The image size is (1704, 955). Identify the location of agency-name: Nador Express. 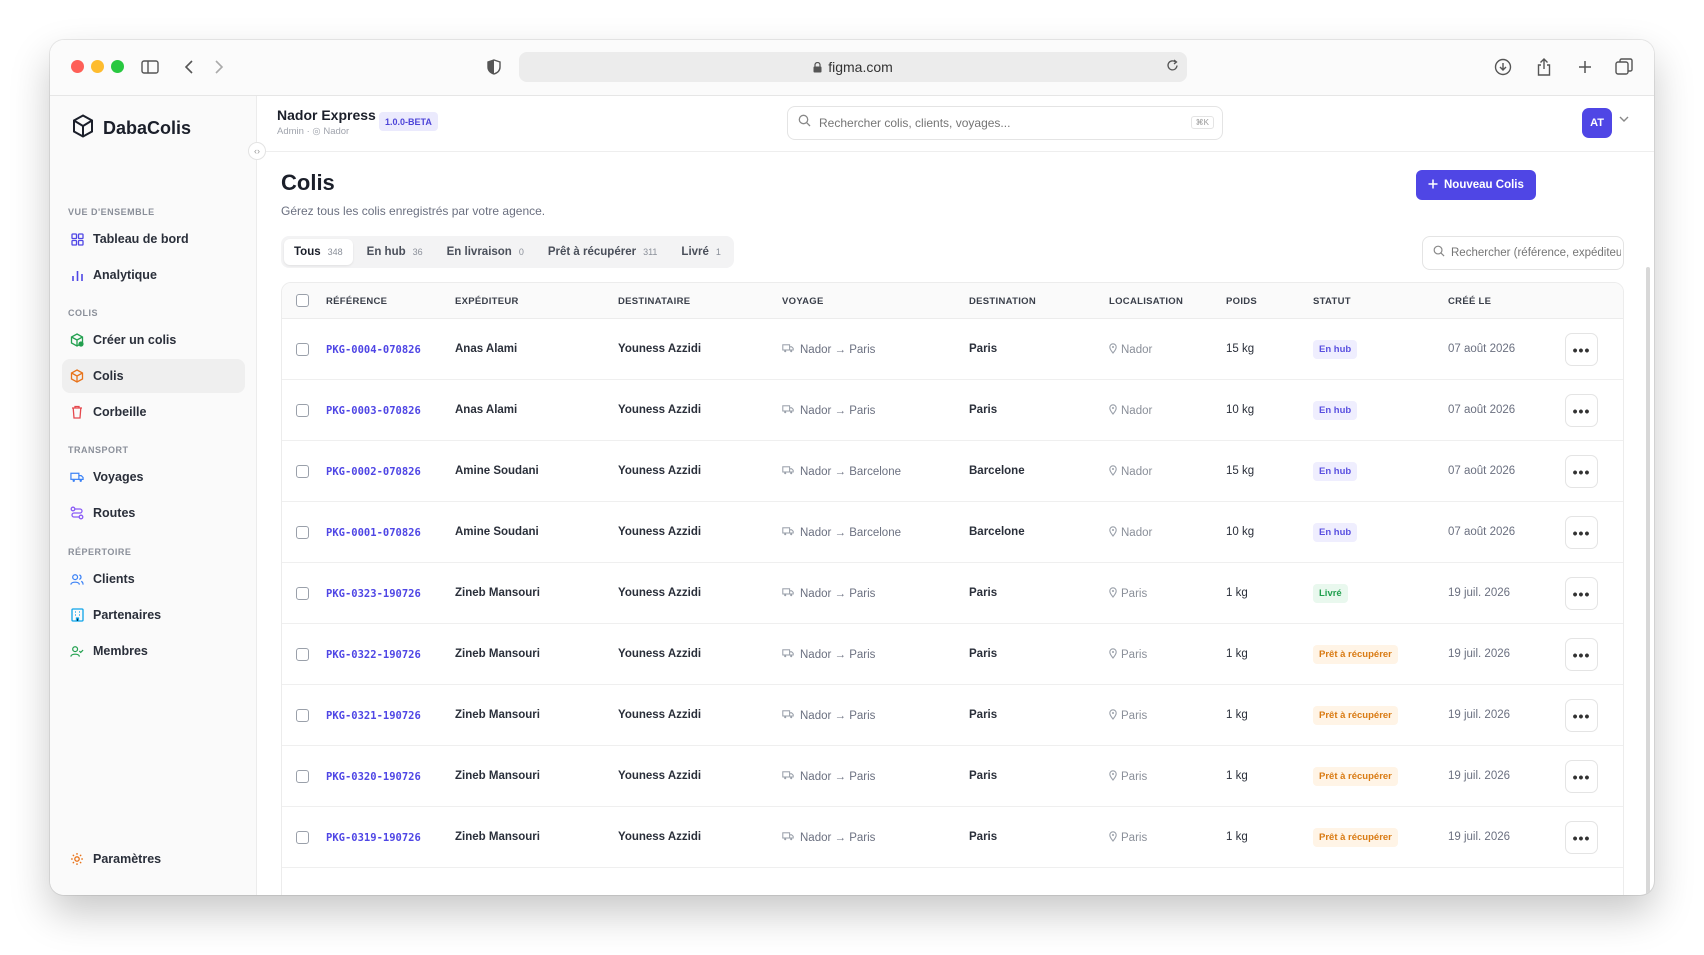
(326, 115).